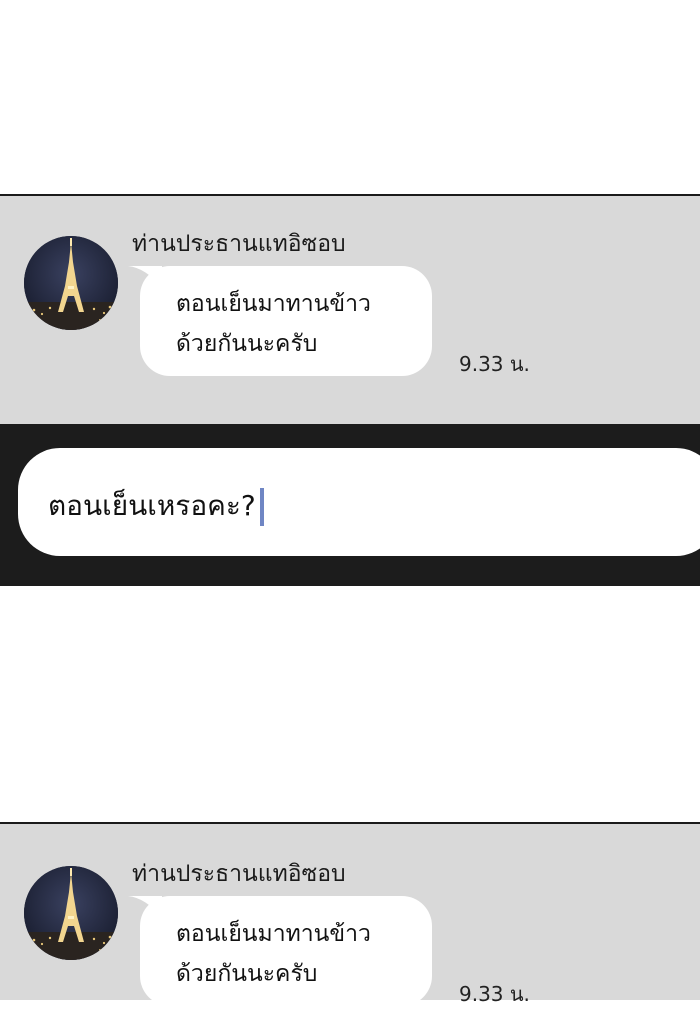 This screenshot has width=700, height=1010. Describe the element at coordinates (152, 505) in the screenshot. I see `input-text: ตอนเย็นเหรอคะ?` at that location.